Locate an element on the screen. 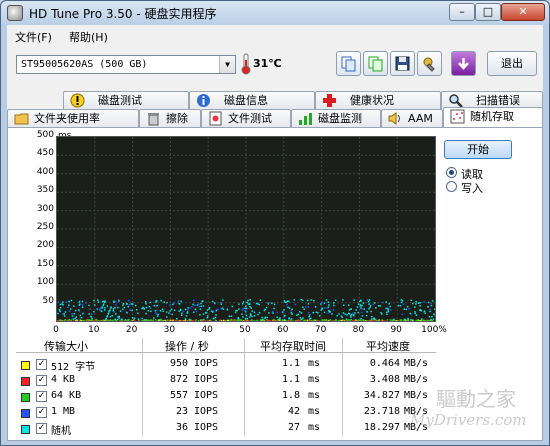 The width and height of the screenshot is (550, 446). copy-info-button is located at coordinates (348, 63).